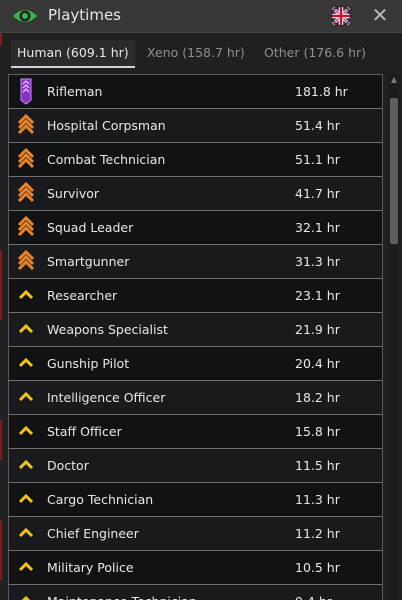  I want to click on job-hours: 51.1 hr, so click(317, 159).